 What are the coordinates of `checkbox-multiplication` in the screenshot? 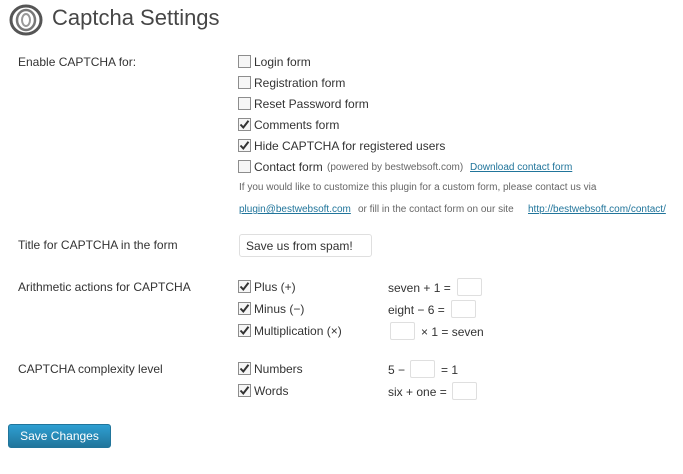 It's located at (244, 330).